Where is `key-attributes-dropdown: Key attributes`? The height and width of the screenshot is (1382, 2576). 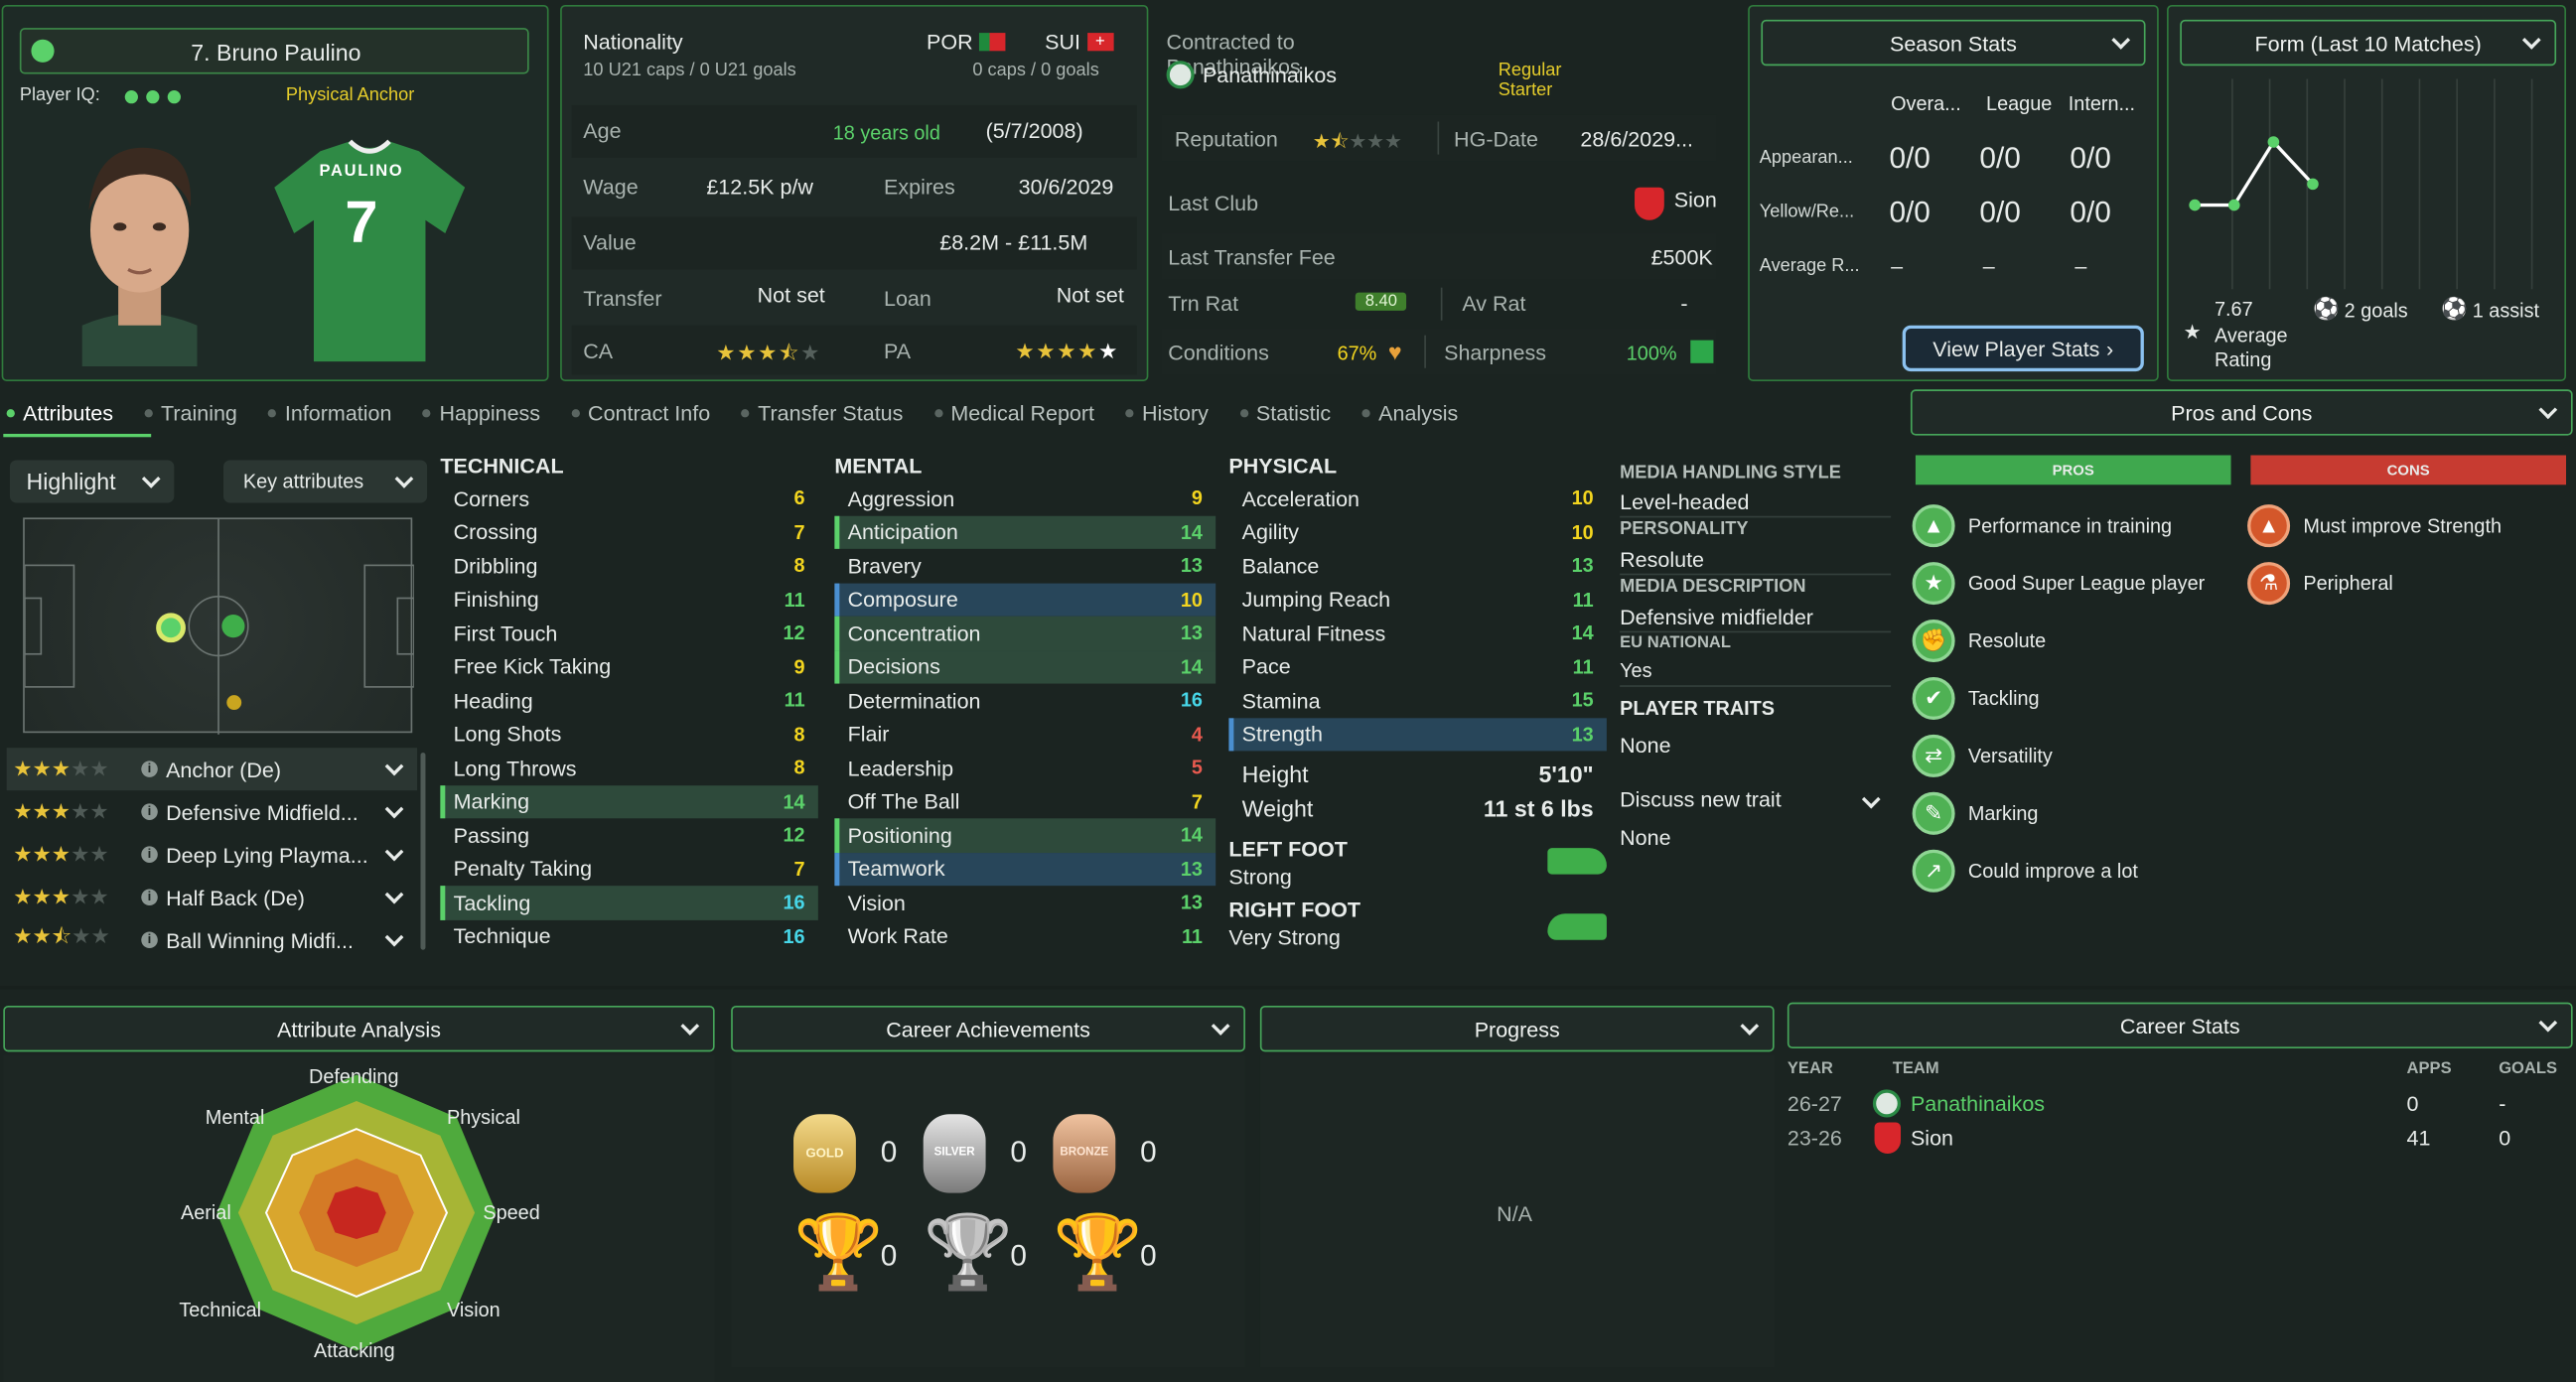 key-attributes-dropdown: Key attributes is located at coordinates (325, 481).